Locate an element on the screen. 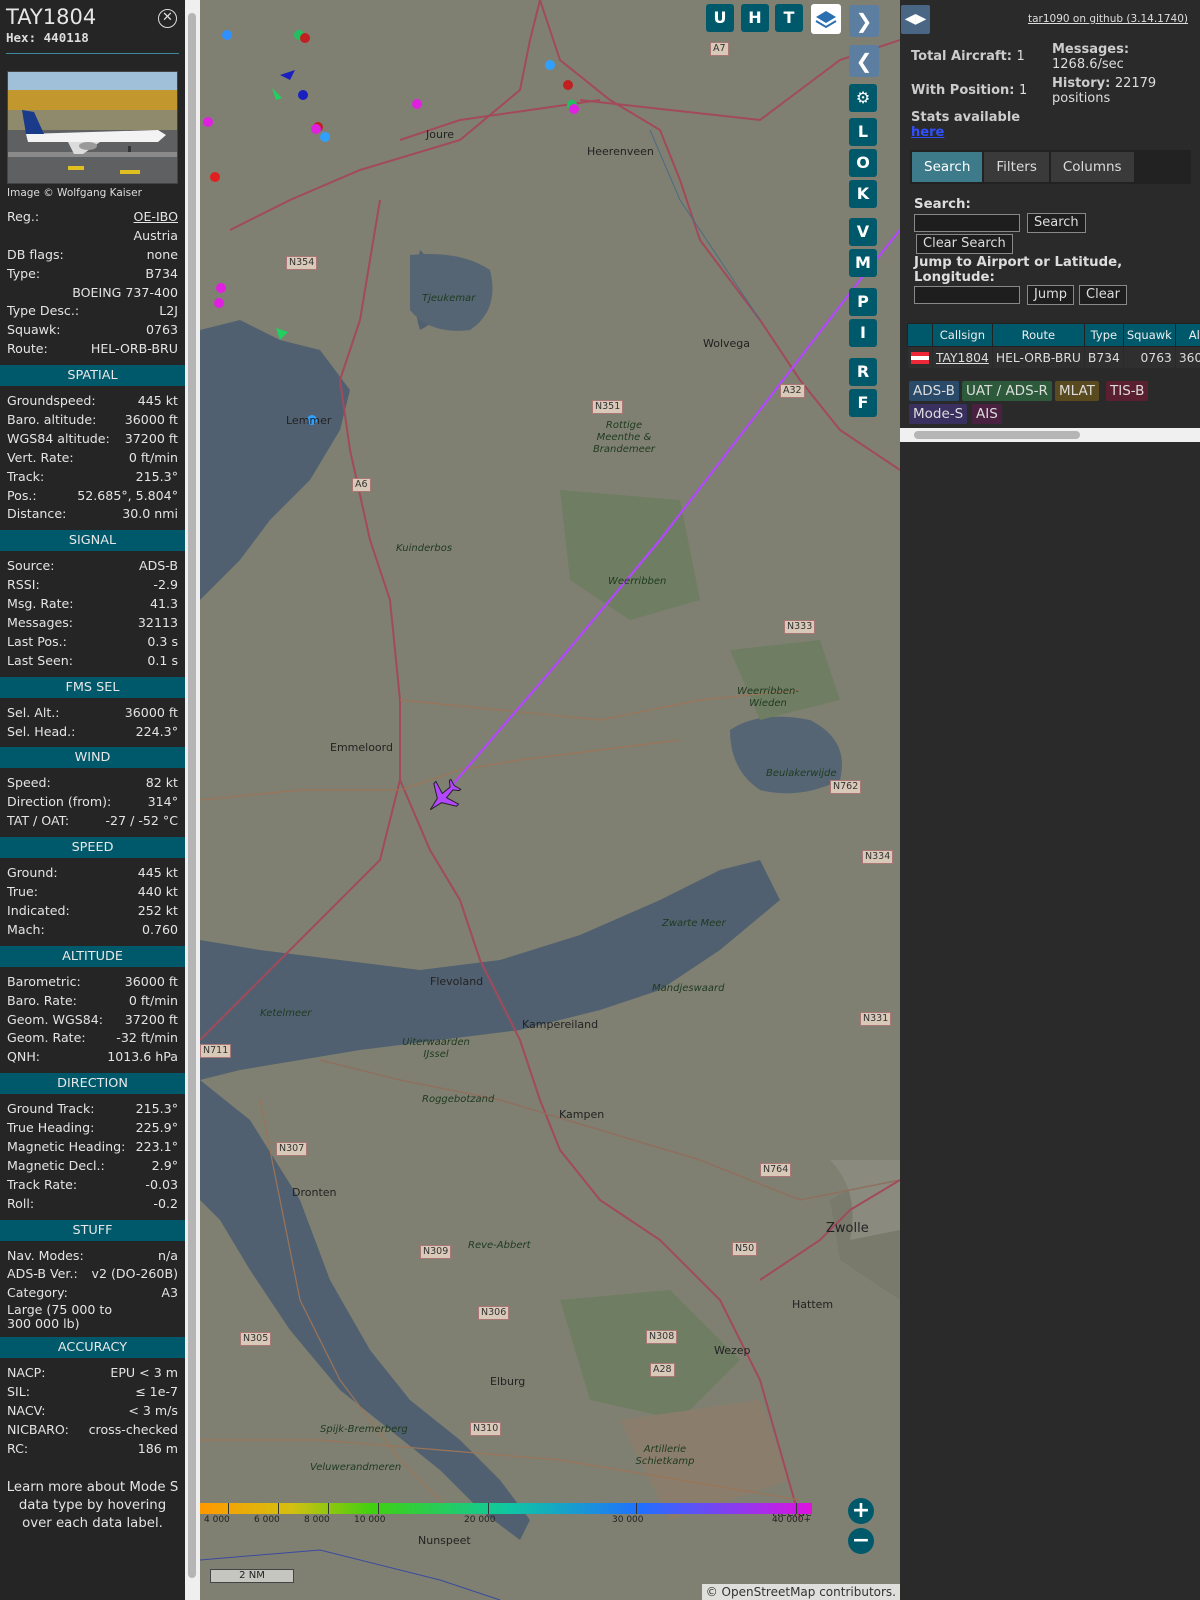  info-row: Speed: 82 kt is located at coordinates (92, 783).